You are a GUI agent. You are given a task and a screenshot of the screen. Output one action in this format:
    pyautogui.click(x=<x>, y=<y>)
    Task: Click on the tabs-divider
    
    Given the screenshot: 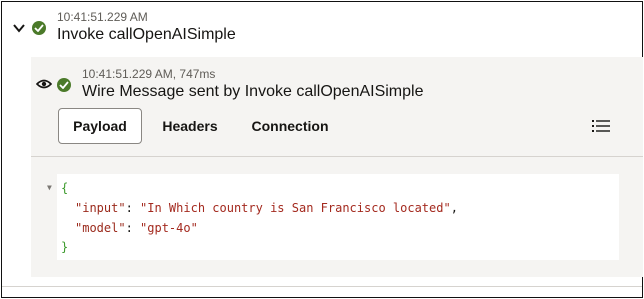 What is the action you would take?
    pyautogui.click(x=337, y=156)
    